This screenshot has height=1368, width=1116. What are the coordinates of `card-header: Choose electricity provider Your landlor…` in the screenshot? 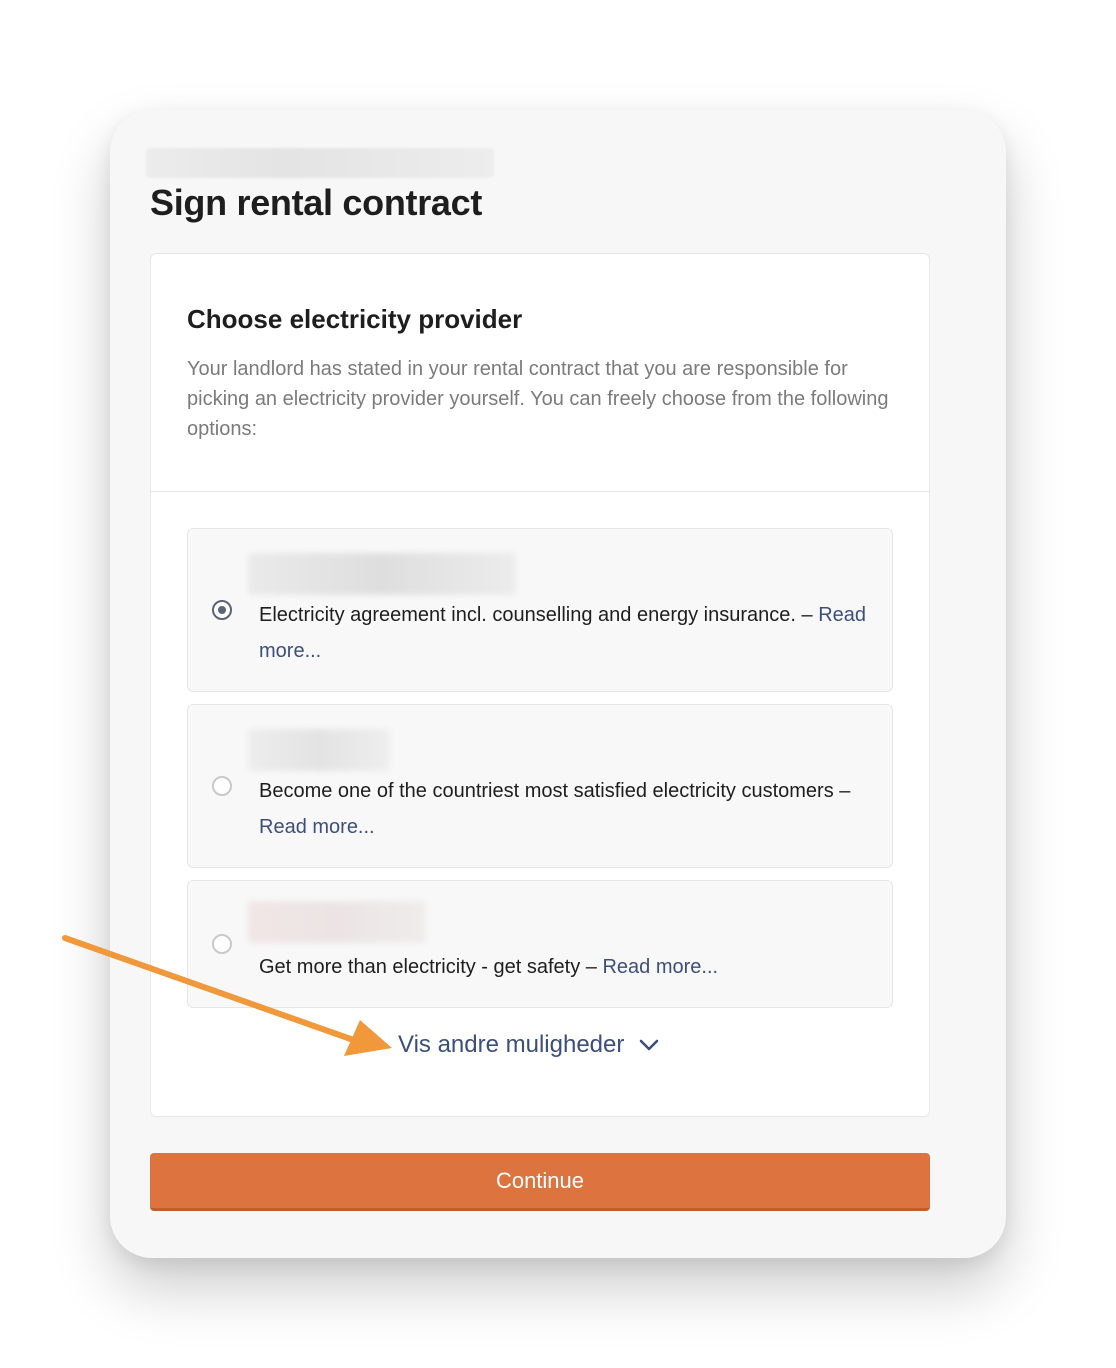 It's located at (540, 373).